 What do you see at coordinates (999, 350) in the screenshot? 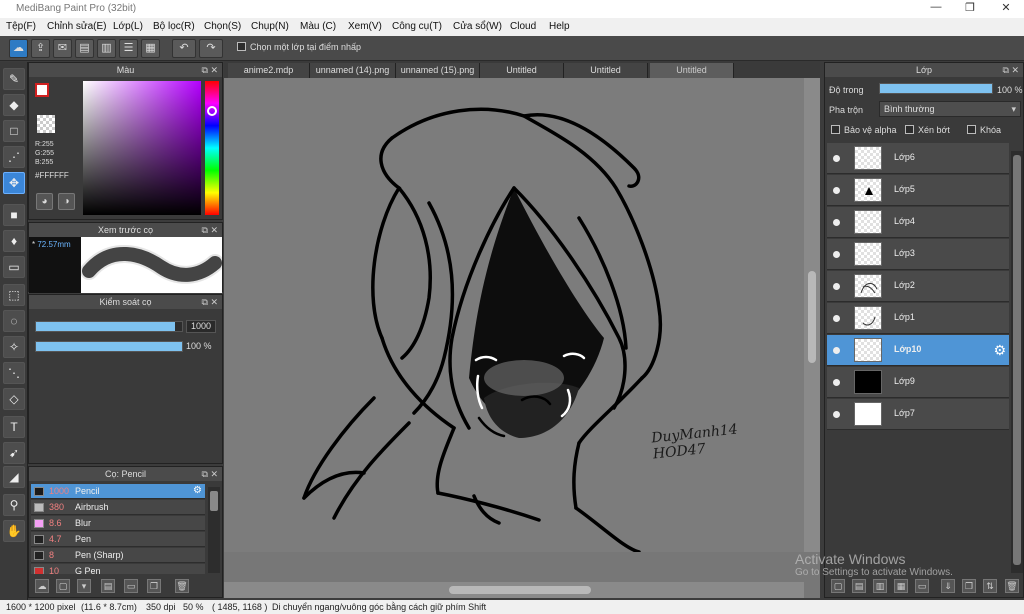
I see `layer-settings-gear-icon: ⚙` at bounding box center [999, 350].